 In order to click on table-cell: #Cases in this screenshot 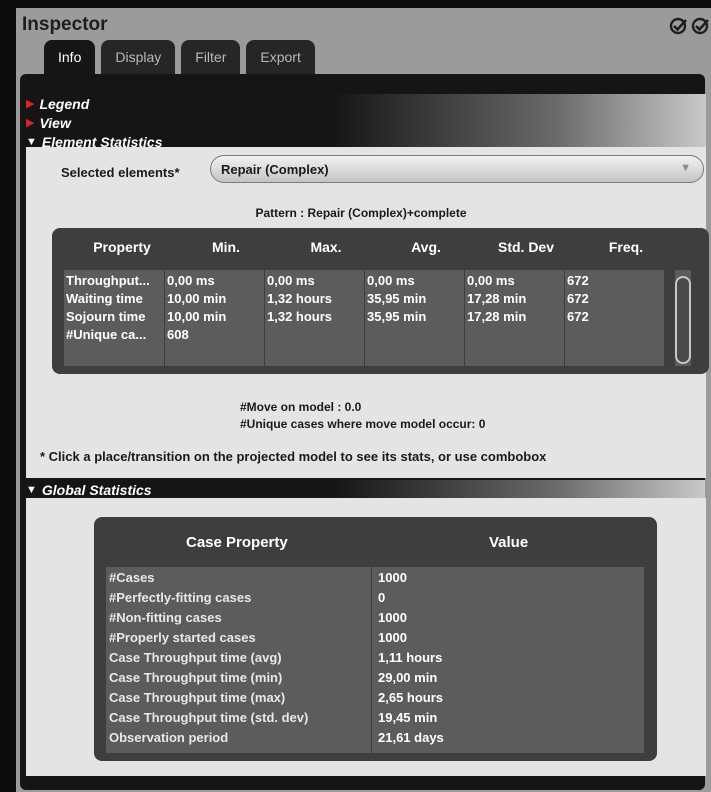, I will do `click(132, 577)`.